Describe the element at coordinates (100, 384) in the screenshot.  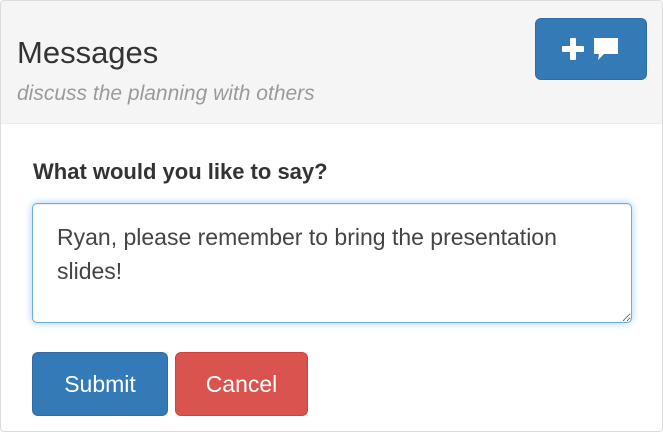
I see `submit-button: Submit` at that location.